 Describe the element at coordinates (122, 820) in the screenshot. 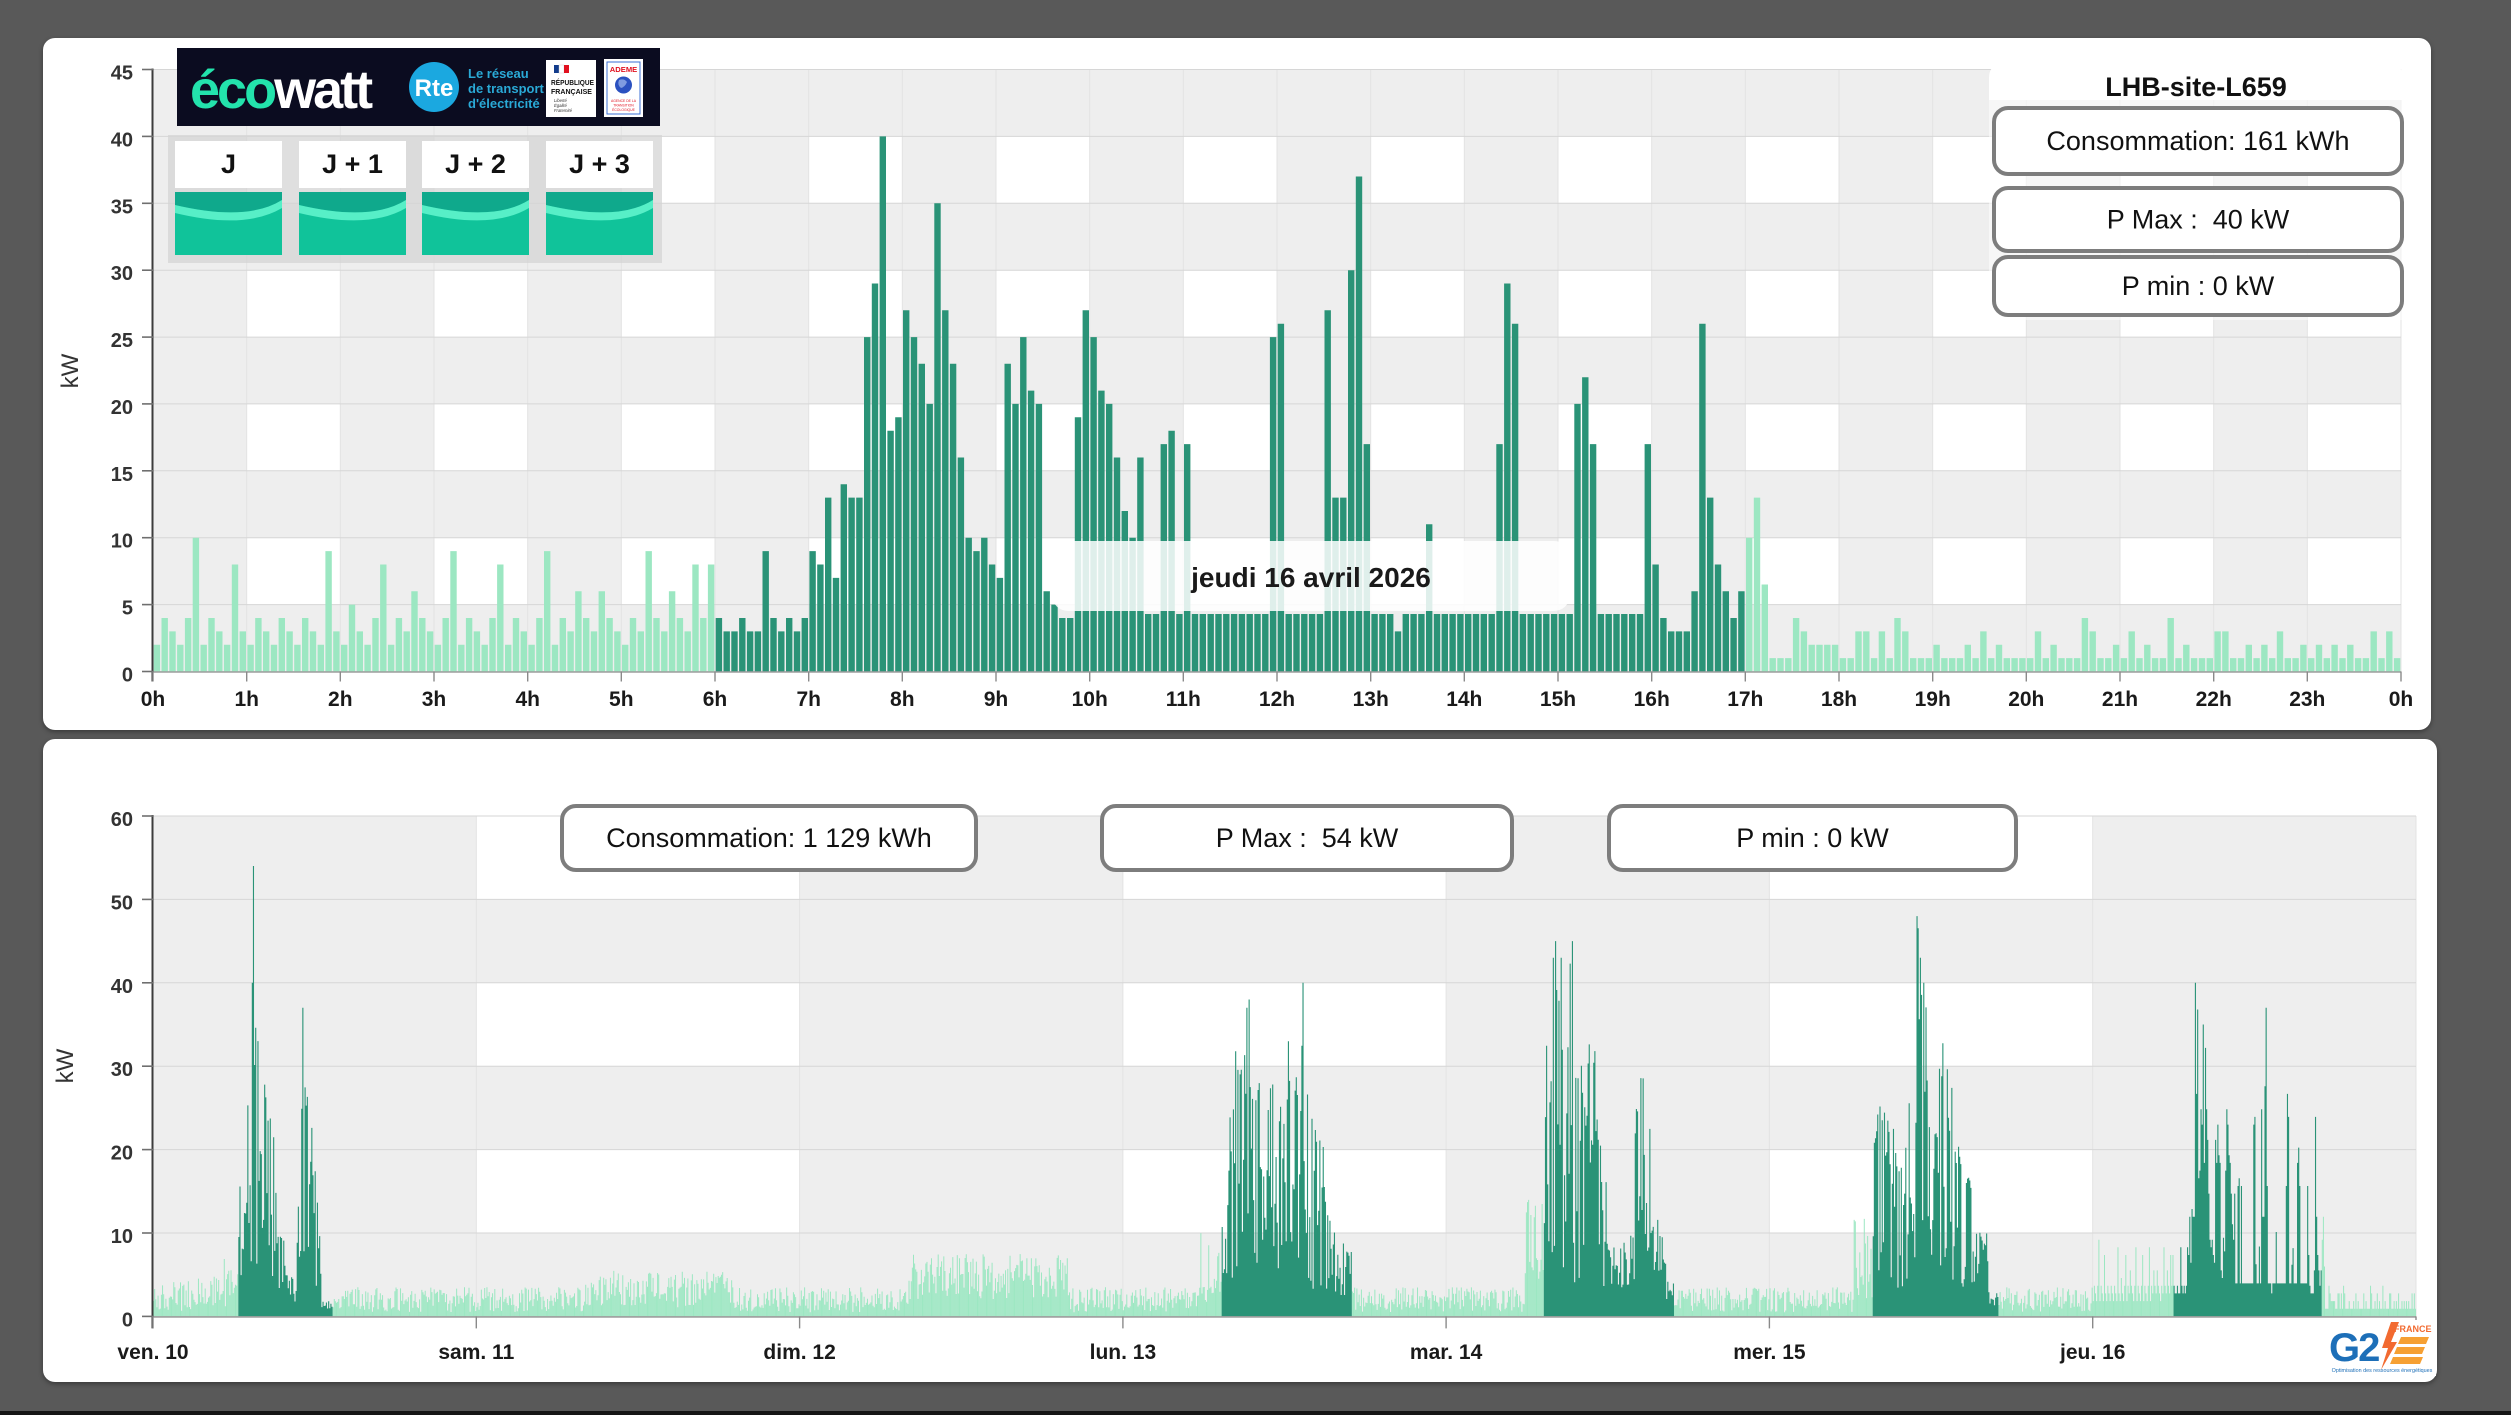

I see `svg-text: 60` at that location.